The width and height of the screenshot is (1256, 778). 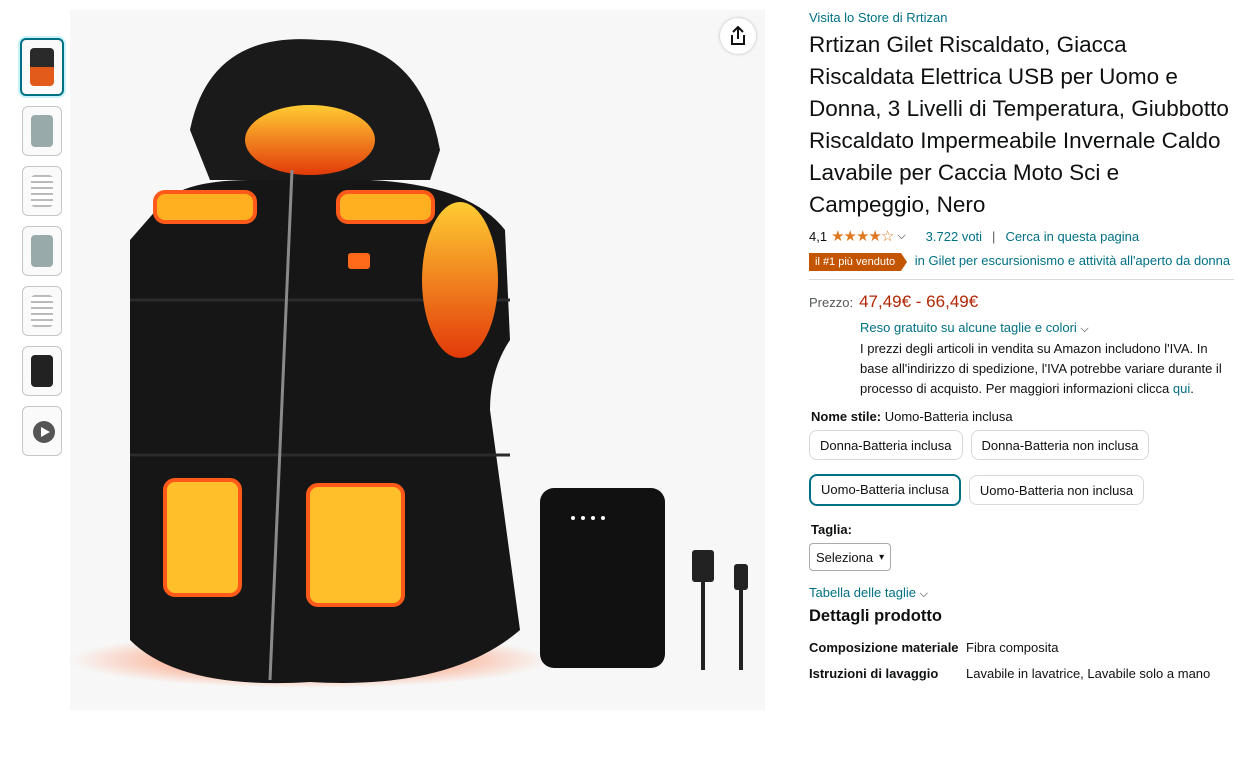 I want to click on play-icon, so click(x=44, y=432).